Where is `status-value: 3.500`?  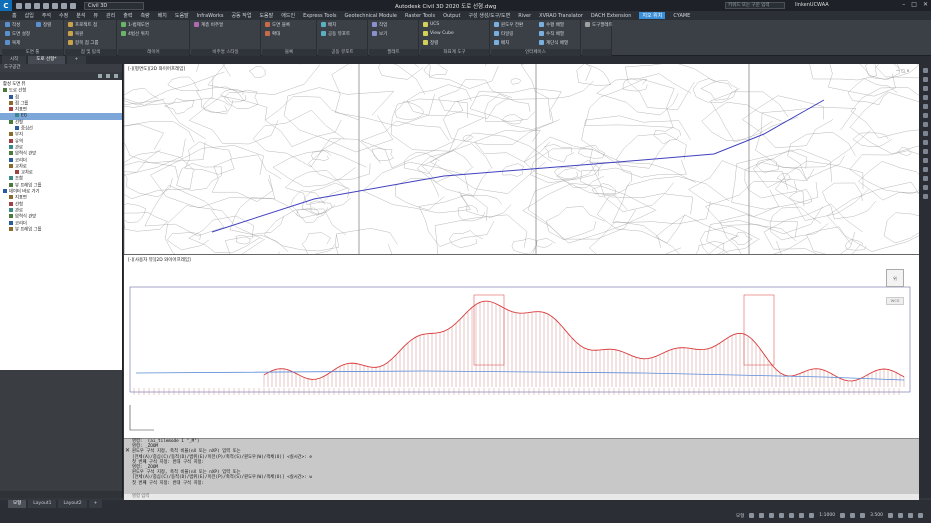 status-value: 3.500 is located at coordinates (876, 515).